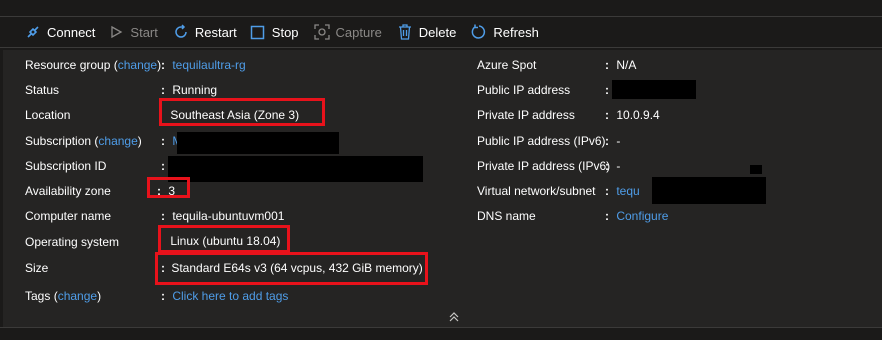 Image resolution: width=882 pixels, height=340 pixels. What do you see at coordinates (524, 90) in the screenshot?
I see `public-ip-label: Public IP address` at bounding box center [524, 90].